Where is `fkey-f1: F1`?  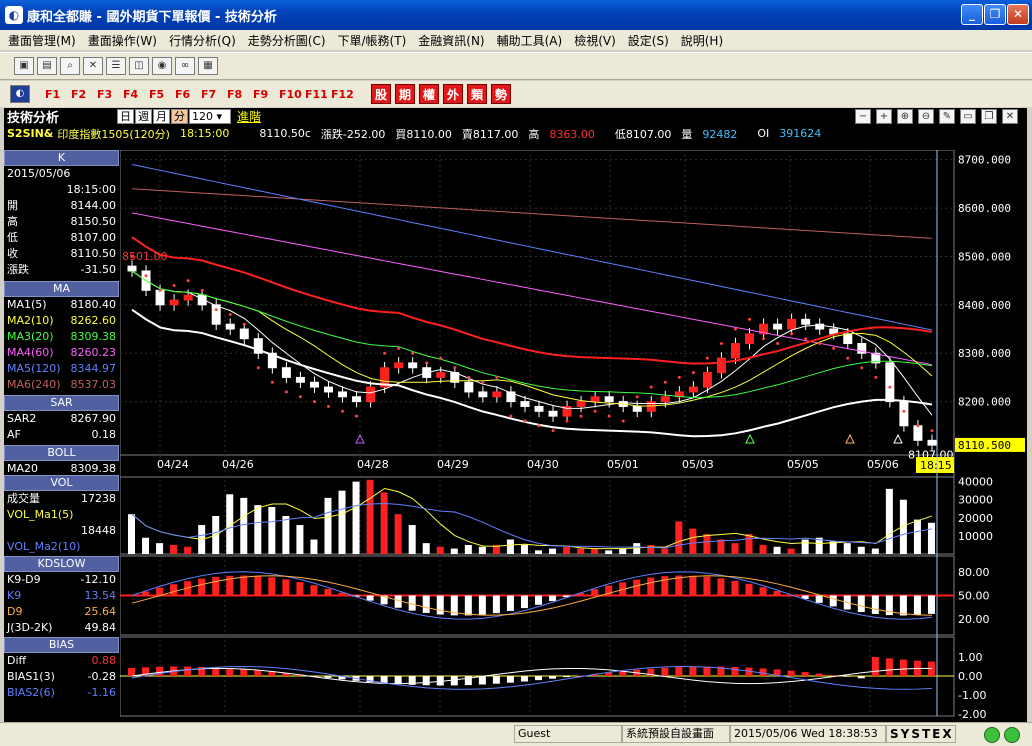
fkey-f1: F1 is located at coordinates (58, 94).